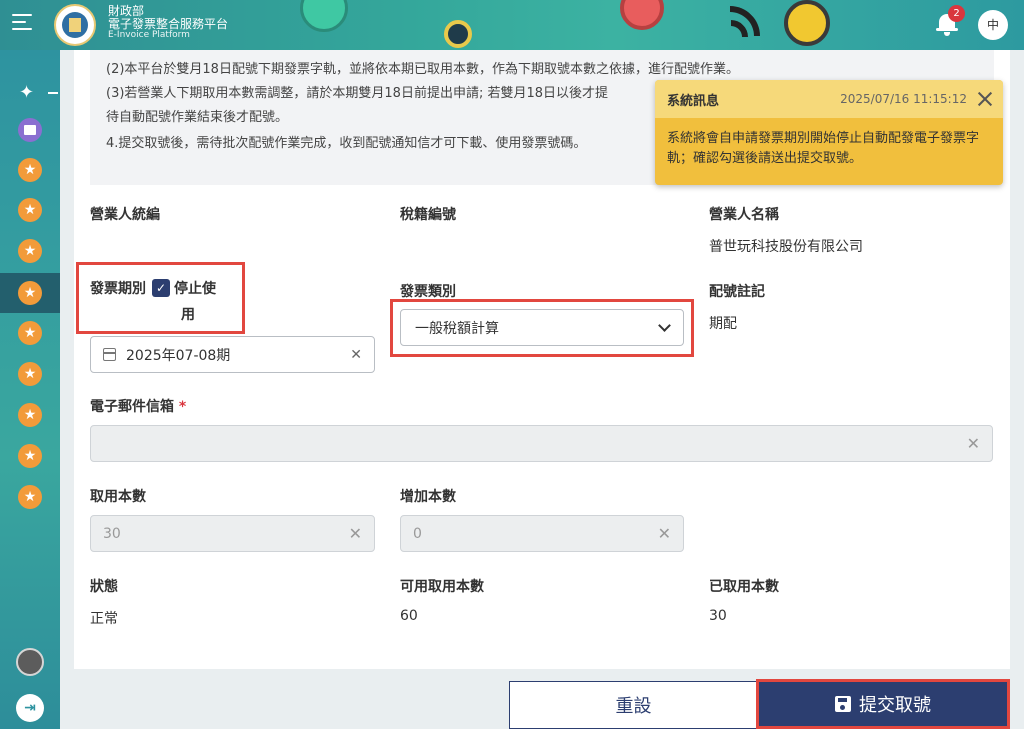 This screenshot has width=1024, height=729. Describe the element at coordinates (161, 288) in the screenshot. I see `stop-use-checkbox: ✓` at that location.